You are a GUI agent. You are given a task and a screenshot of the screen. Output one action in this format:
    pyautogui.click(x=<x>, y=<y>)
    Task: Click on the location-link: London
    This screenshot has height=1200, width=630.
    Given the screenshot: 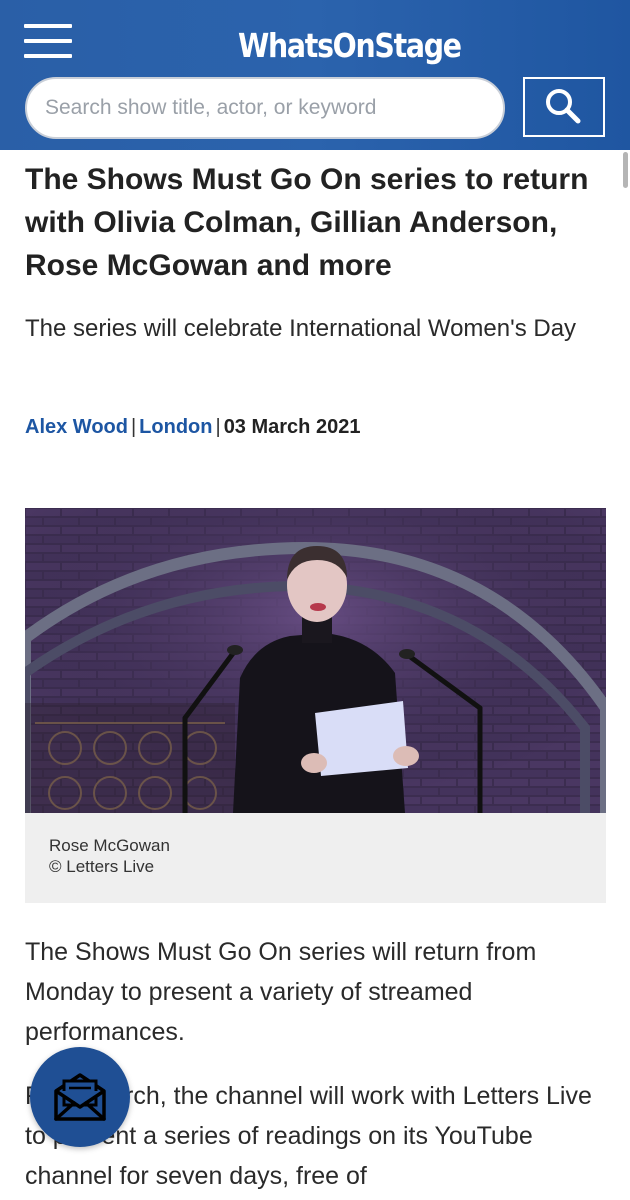 What is the action you would take?
    pyautogui.click(x=175, y=427)
    